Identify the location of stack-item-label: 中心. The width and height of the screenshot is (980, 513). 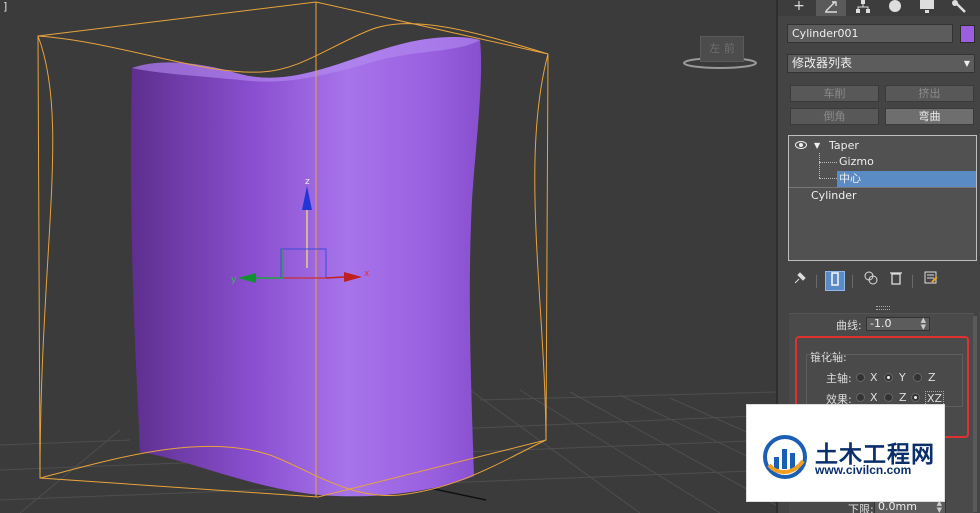
(850, 178).